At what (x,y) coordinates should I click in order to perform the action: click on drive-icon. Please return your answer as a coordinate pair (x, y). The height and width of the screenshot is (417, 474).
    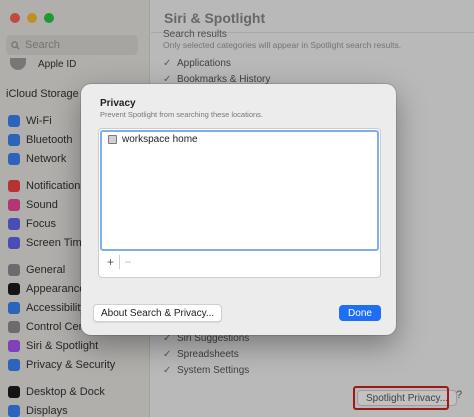
    Looking at the image, I should click on (112, 139).